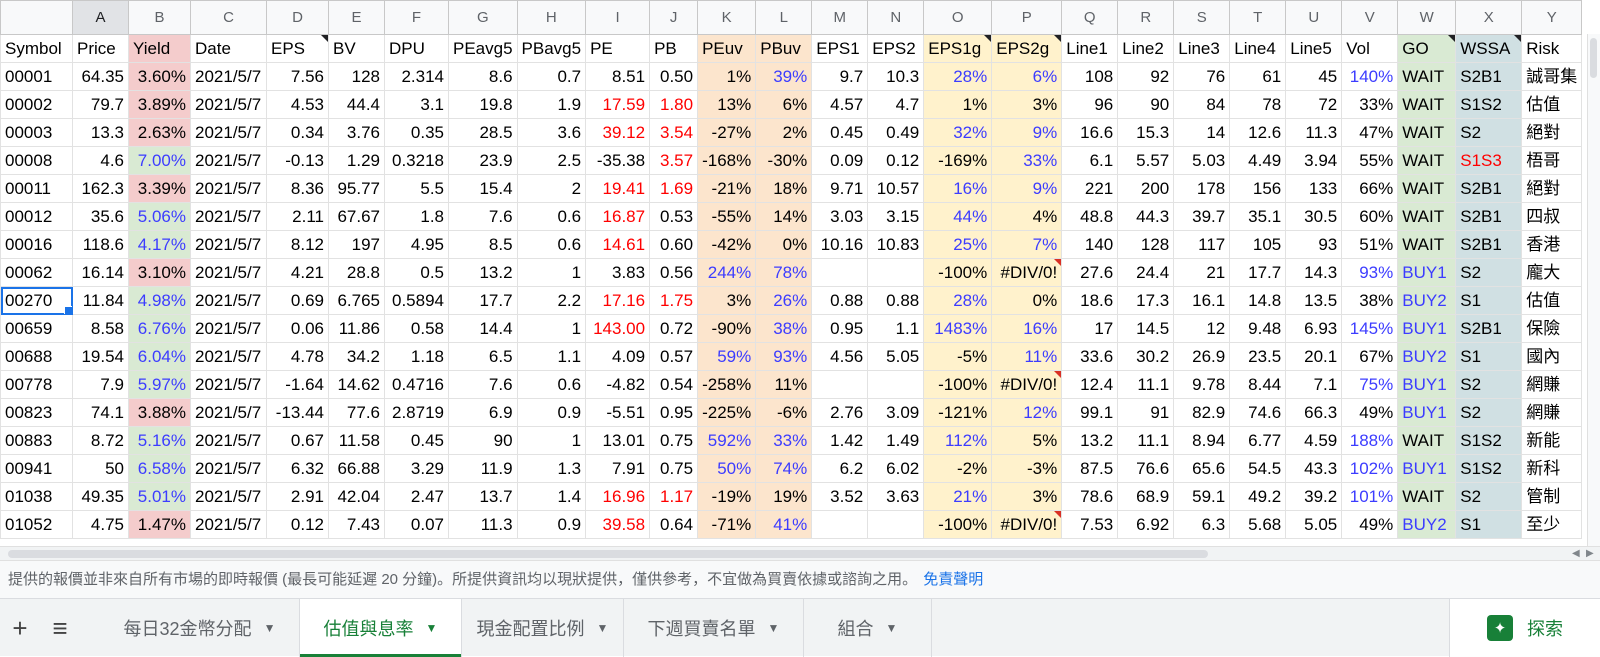  What do you see at coordinates (36, 160) in the screenshot?
I see `table-cell: 00008` at bounding box center [36, 160].